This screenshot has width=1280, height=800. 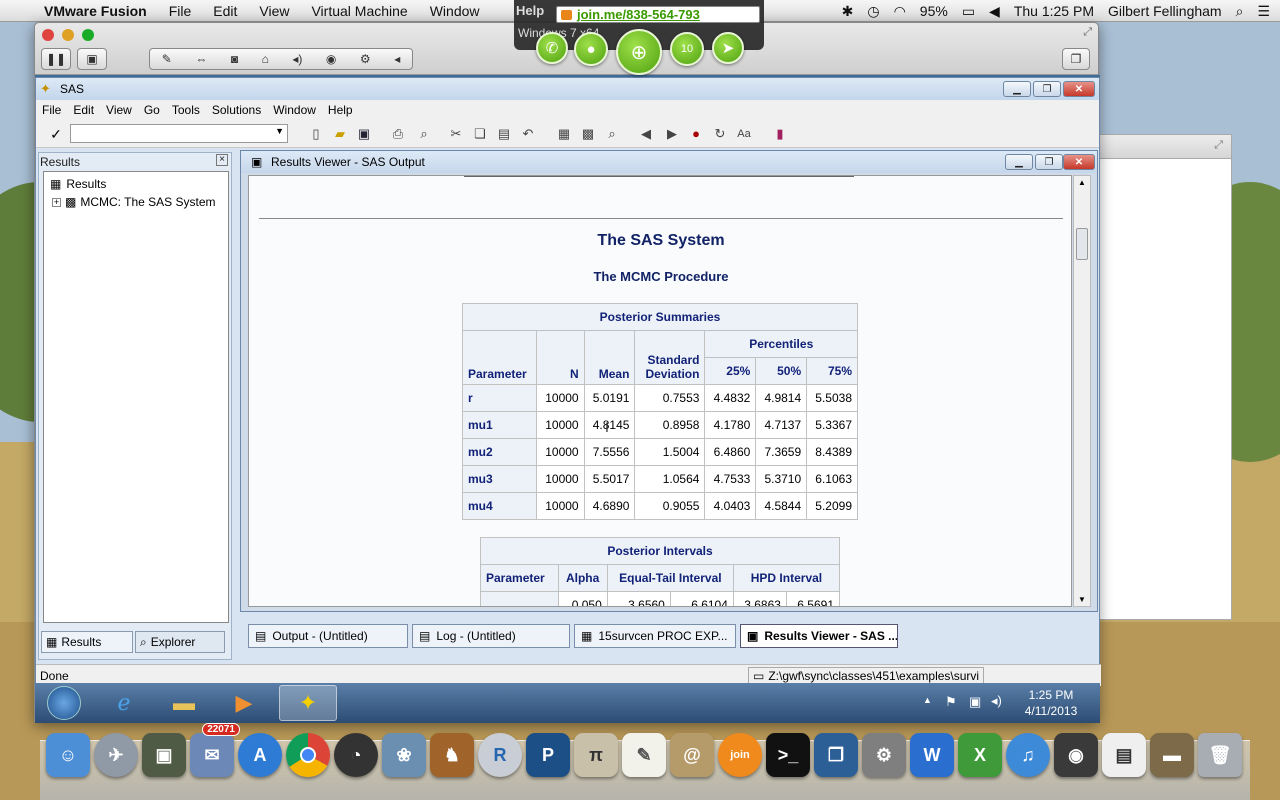 I want to click on unity-button: ❐, so click(x=1076, y=59).